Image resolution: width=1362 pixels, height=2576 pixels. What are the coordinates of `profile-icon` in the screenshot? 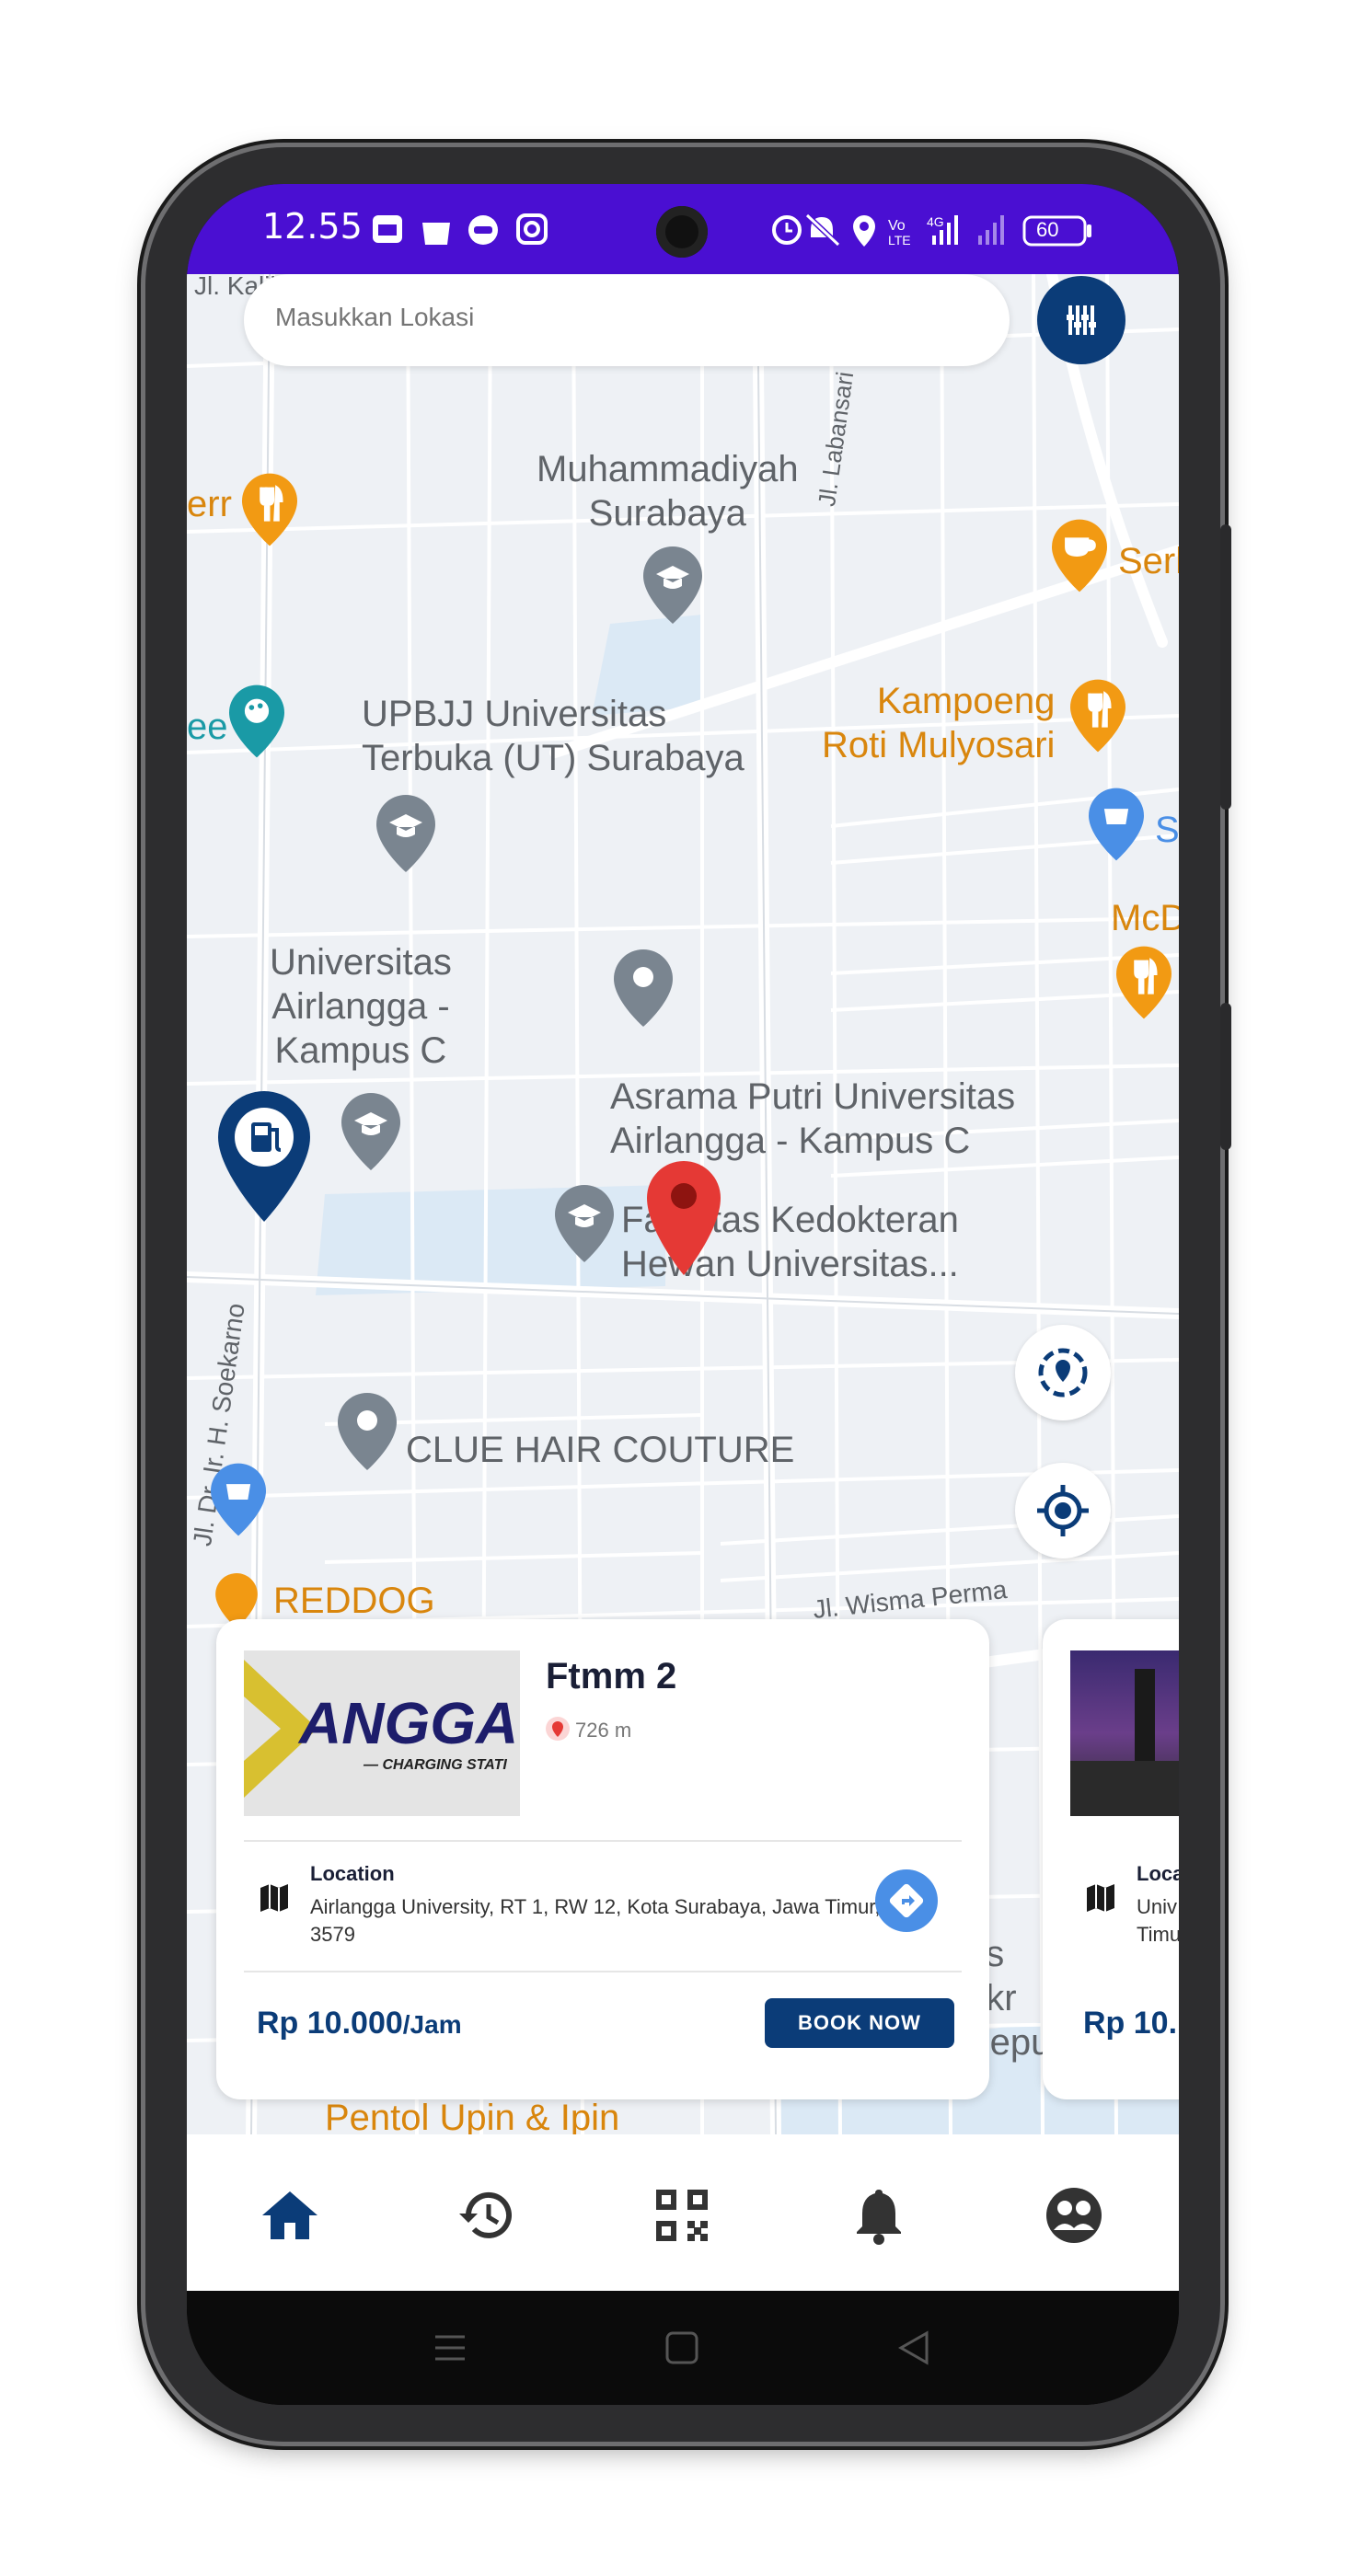 It's located at (1074, 2215).